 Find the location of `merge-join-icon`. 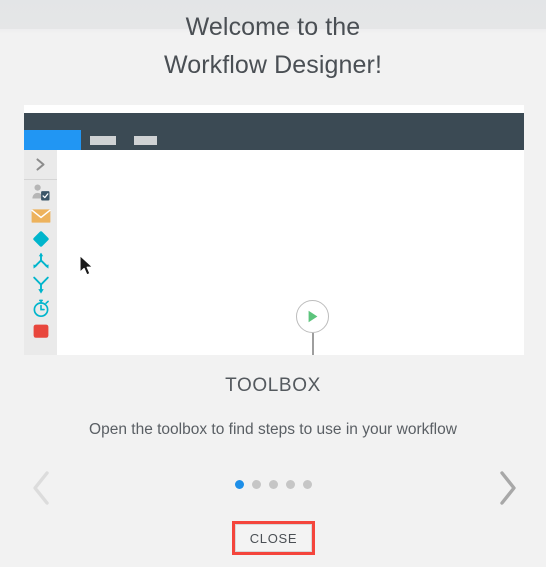

merge-join-icon is located at coordinates (40, 285).